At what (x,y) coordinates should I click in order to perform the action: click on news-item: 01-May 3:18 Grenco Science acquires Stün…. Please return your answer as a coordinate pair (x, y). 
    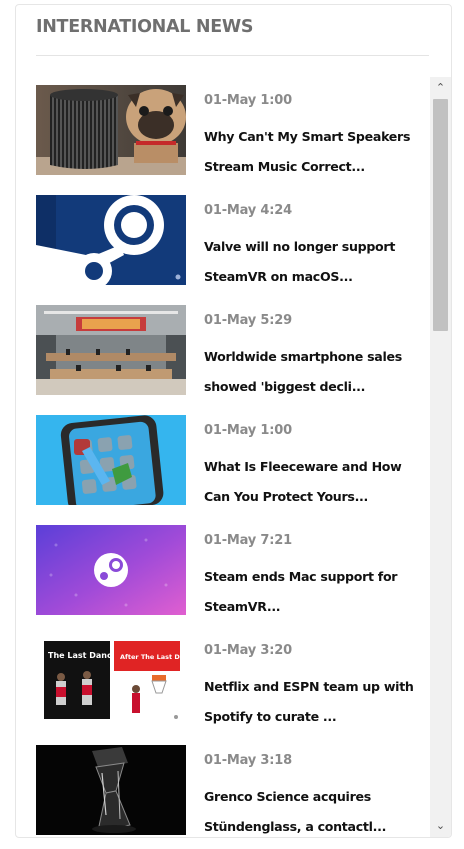
    Looking at the image, I should click on (232, 791).